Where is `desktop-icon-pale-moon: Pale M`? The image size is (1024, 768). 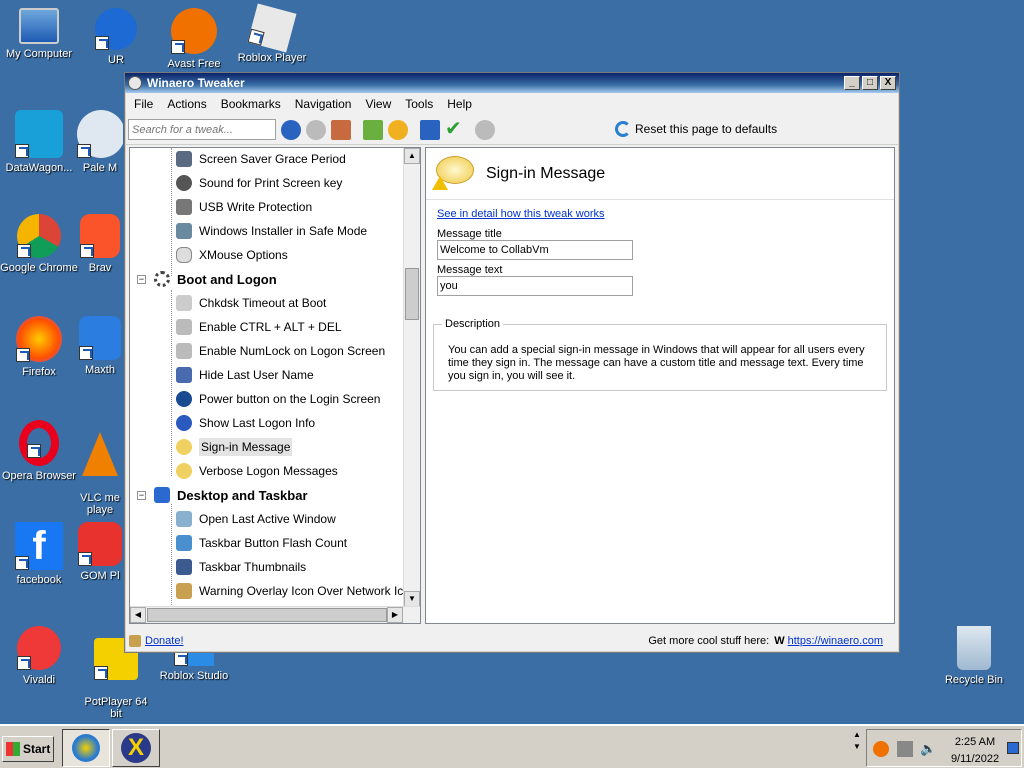
desktop-icon-pale-moon: Pale M is located at coordinates (100, 142).